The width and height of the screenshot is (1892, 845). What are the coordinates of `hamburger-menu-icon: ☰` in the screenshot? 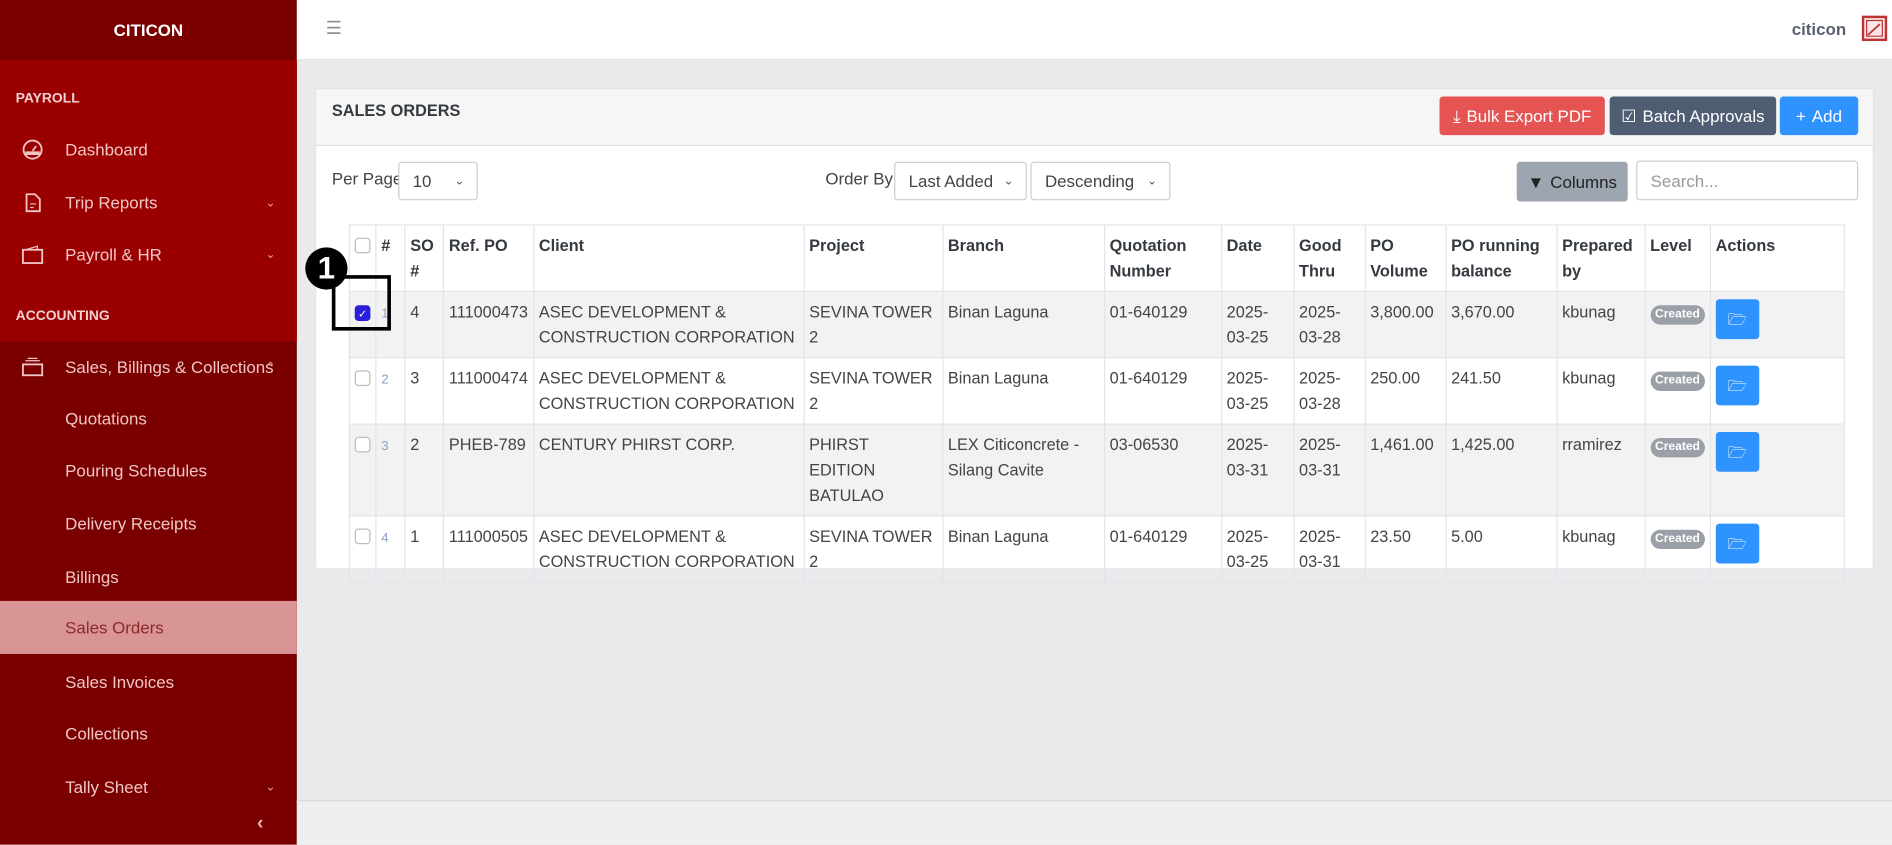 It's located at (334, 28).